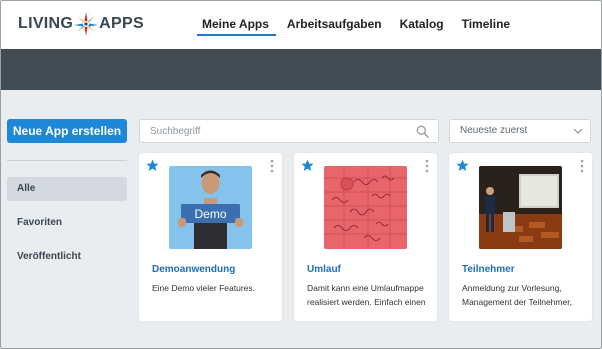  Describe the element at coordinates (422, 25) in the screenshot. I see `nav-katalog: Katalog` at that location.